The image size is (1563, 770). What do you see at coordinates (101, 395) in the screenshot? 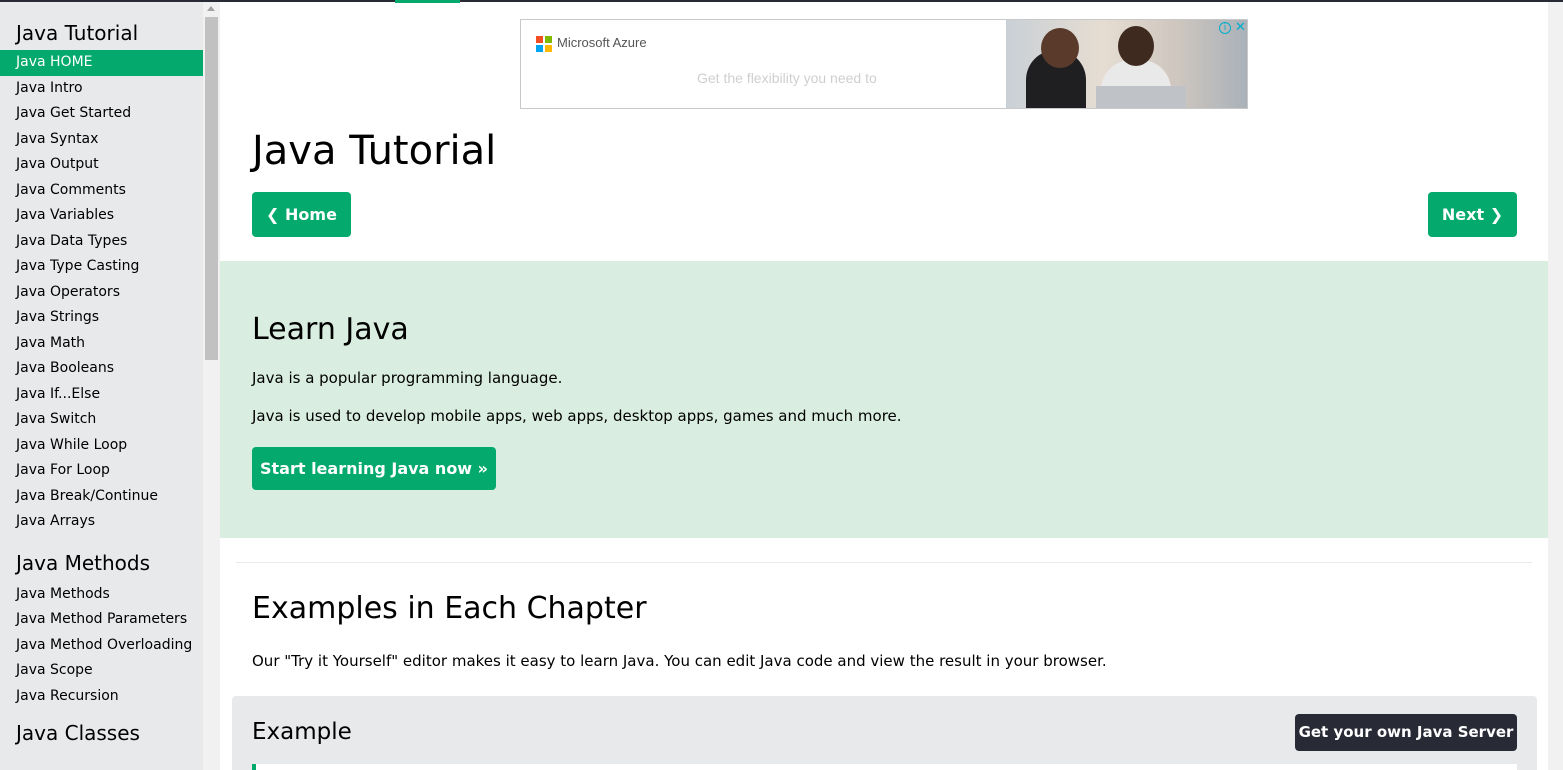
I see `sidebar-item-java-if-else: Java If...Else` at bounding box center [101, 395].